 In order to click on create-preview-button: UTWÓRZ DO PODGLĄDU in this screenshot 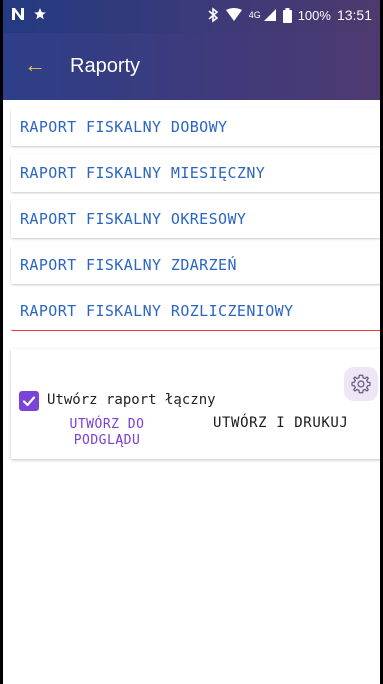, I will do `click(107, 433)`.